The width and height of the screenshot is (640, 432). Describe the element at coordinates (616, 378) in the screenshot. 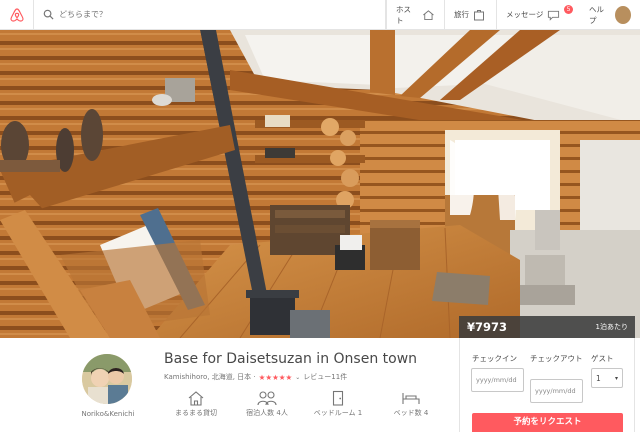

I see `chevron-down-icon: ▾` at that location.